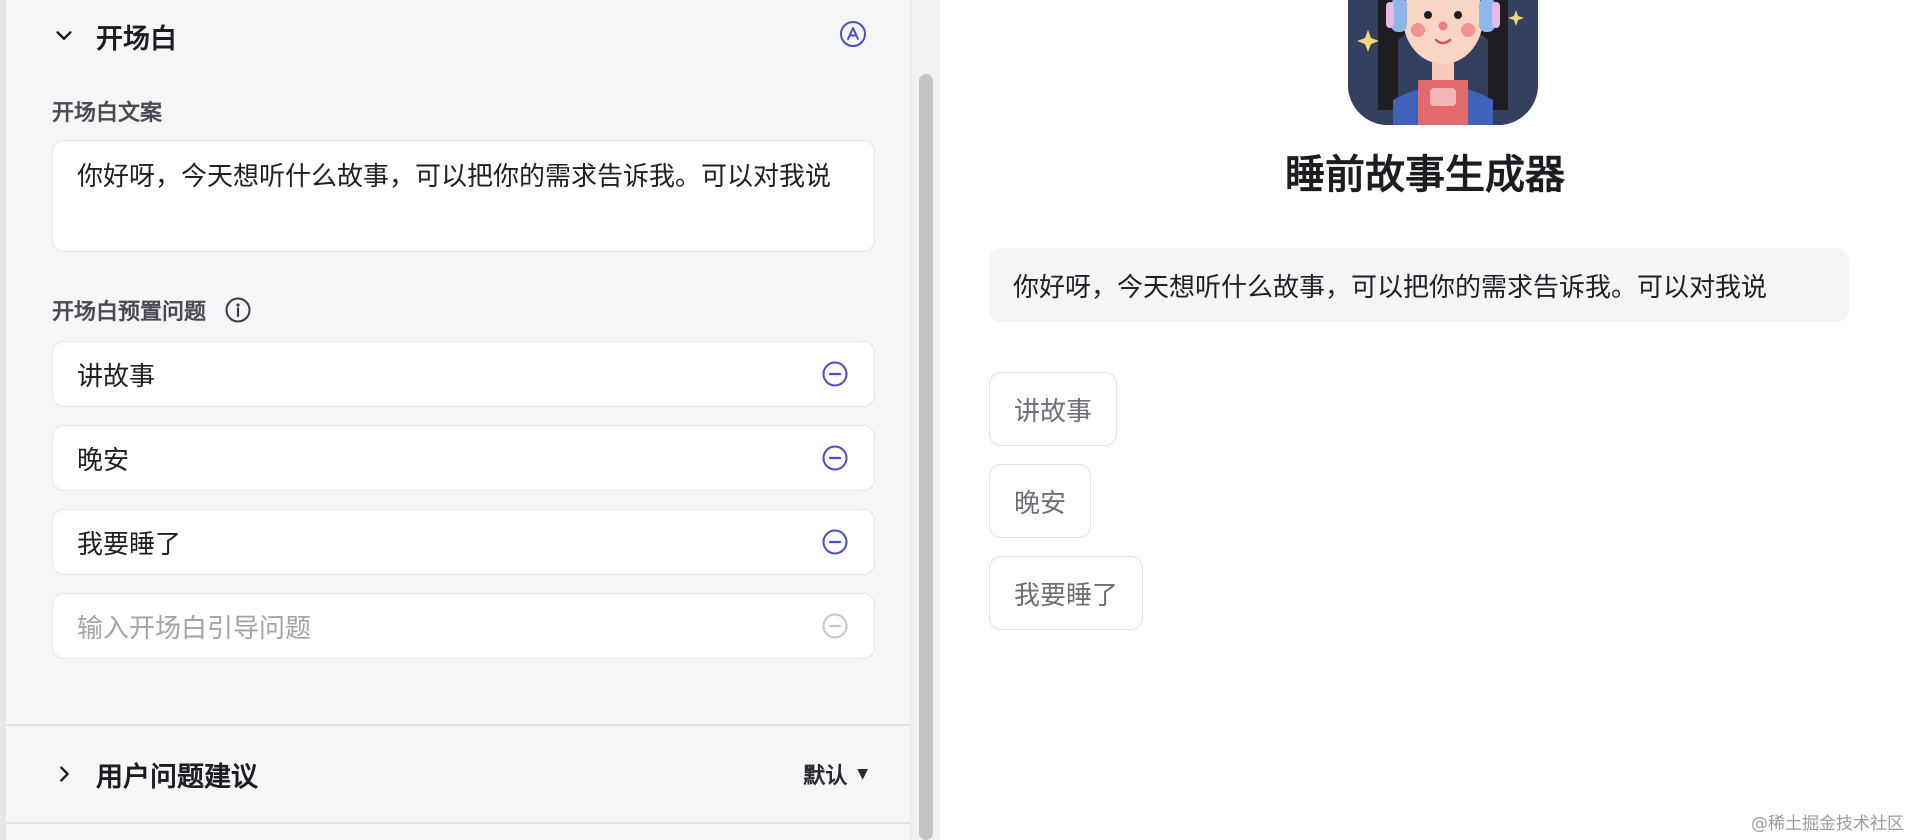 The width and height of the screenshot is (1910, 840). What do you see at coordinates (136, 39) in the screenshot?
I see `opening-section-title: 开场白` at bounding box center [136, 39].